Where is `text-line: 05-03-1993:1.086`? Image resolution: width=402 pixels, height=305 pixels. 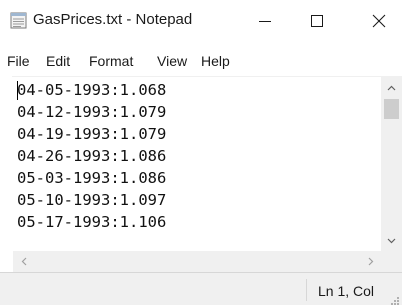
text-line: 05-03-1993:1.086 is located at coordinates (92, 178).